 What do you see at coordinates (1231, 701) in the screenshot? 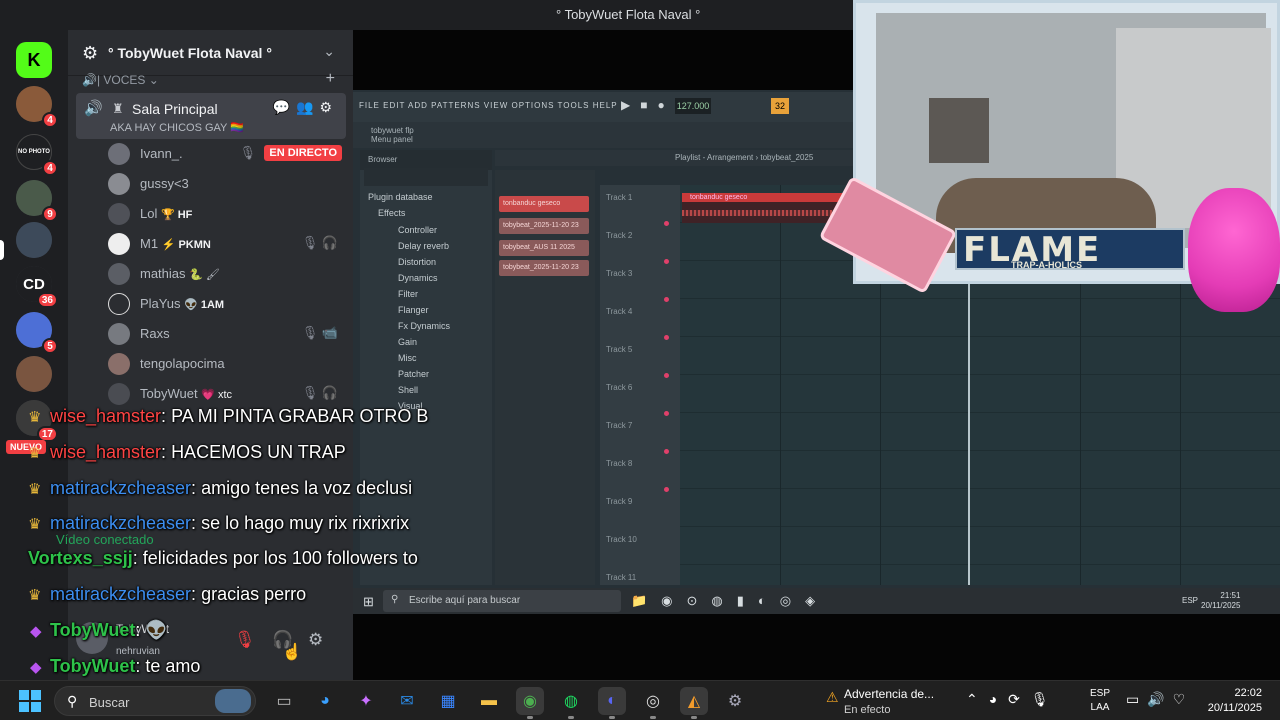
I see `taskbar-clock: 22:02 20/11/2025` at bounding box center [1231, 701].